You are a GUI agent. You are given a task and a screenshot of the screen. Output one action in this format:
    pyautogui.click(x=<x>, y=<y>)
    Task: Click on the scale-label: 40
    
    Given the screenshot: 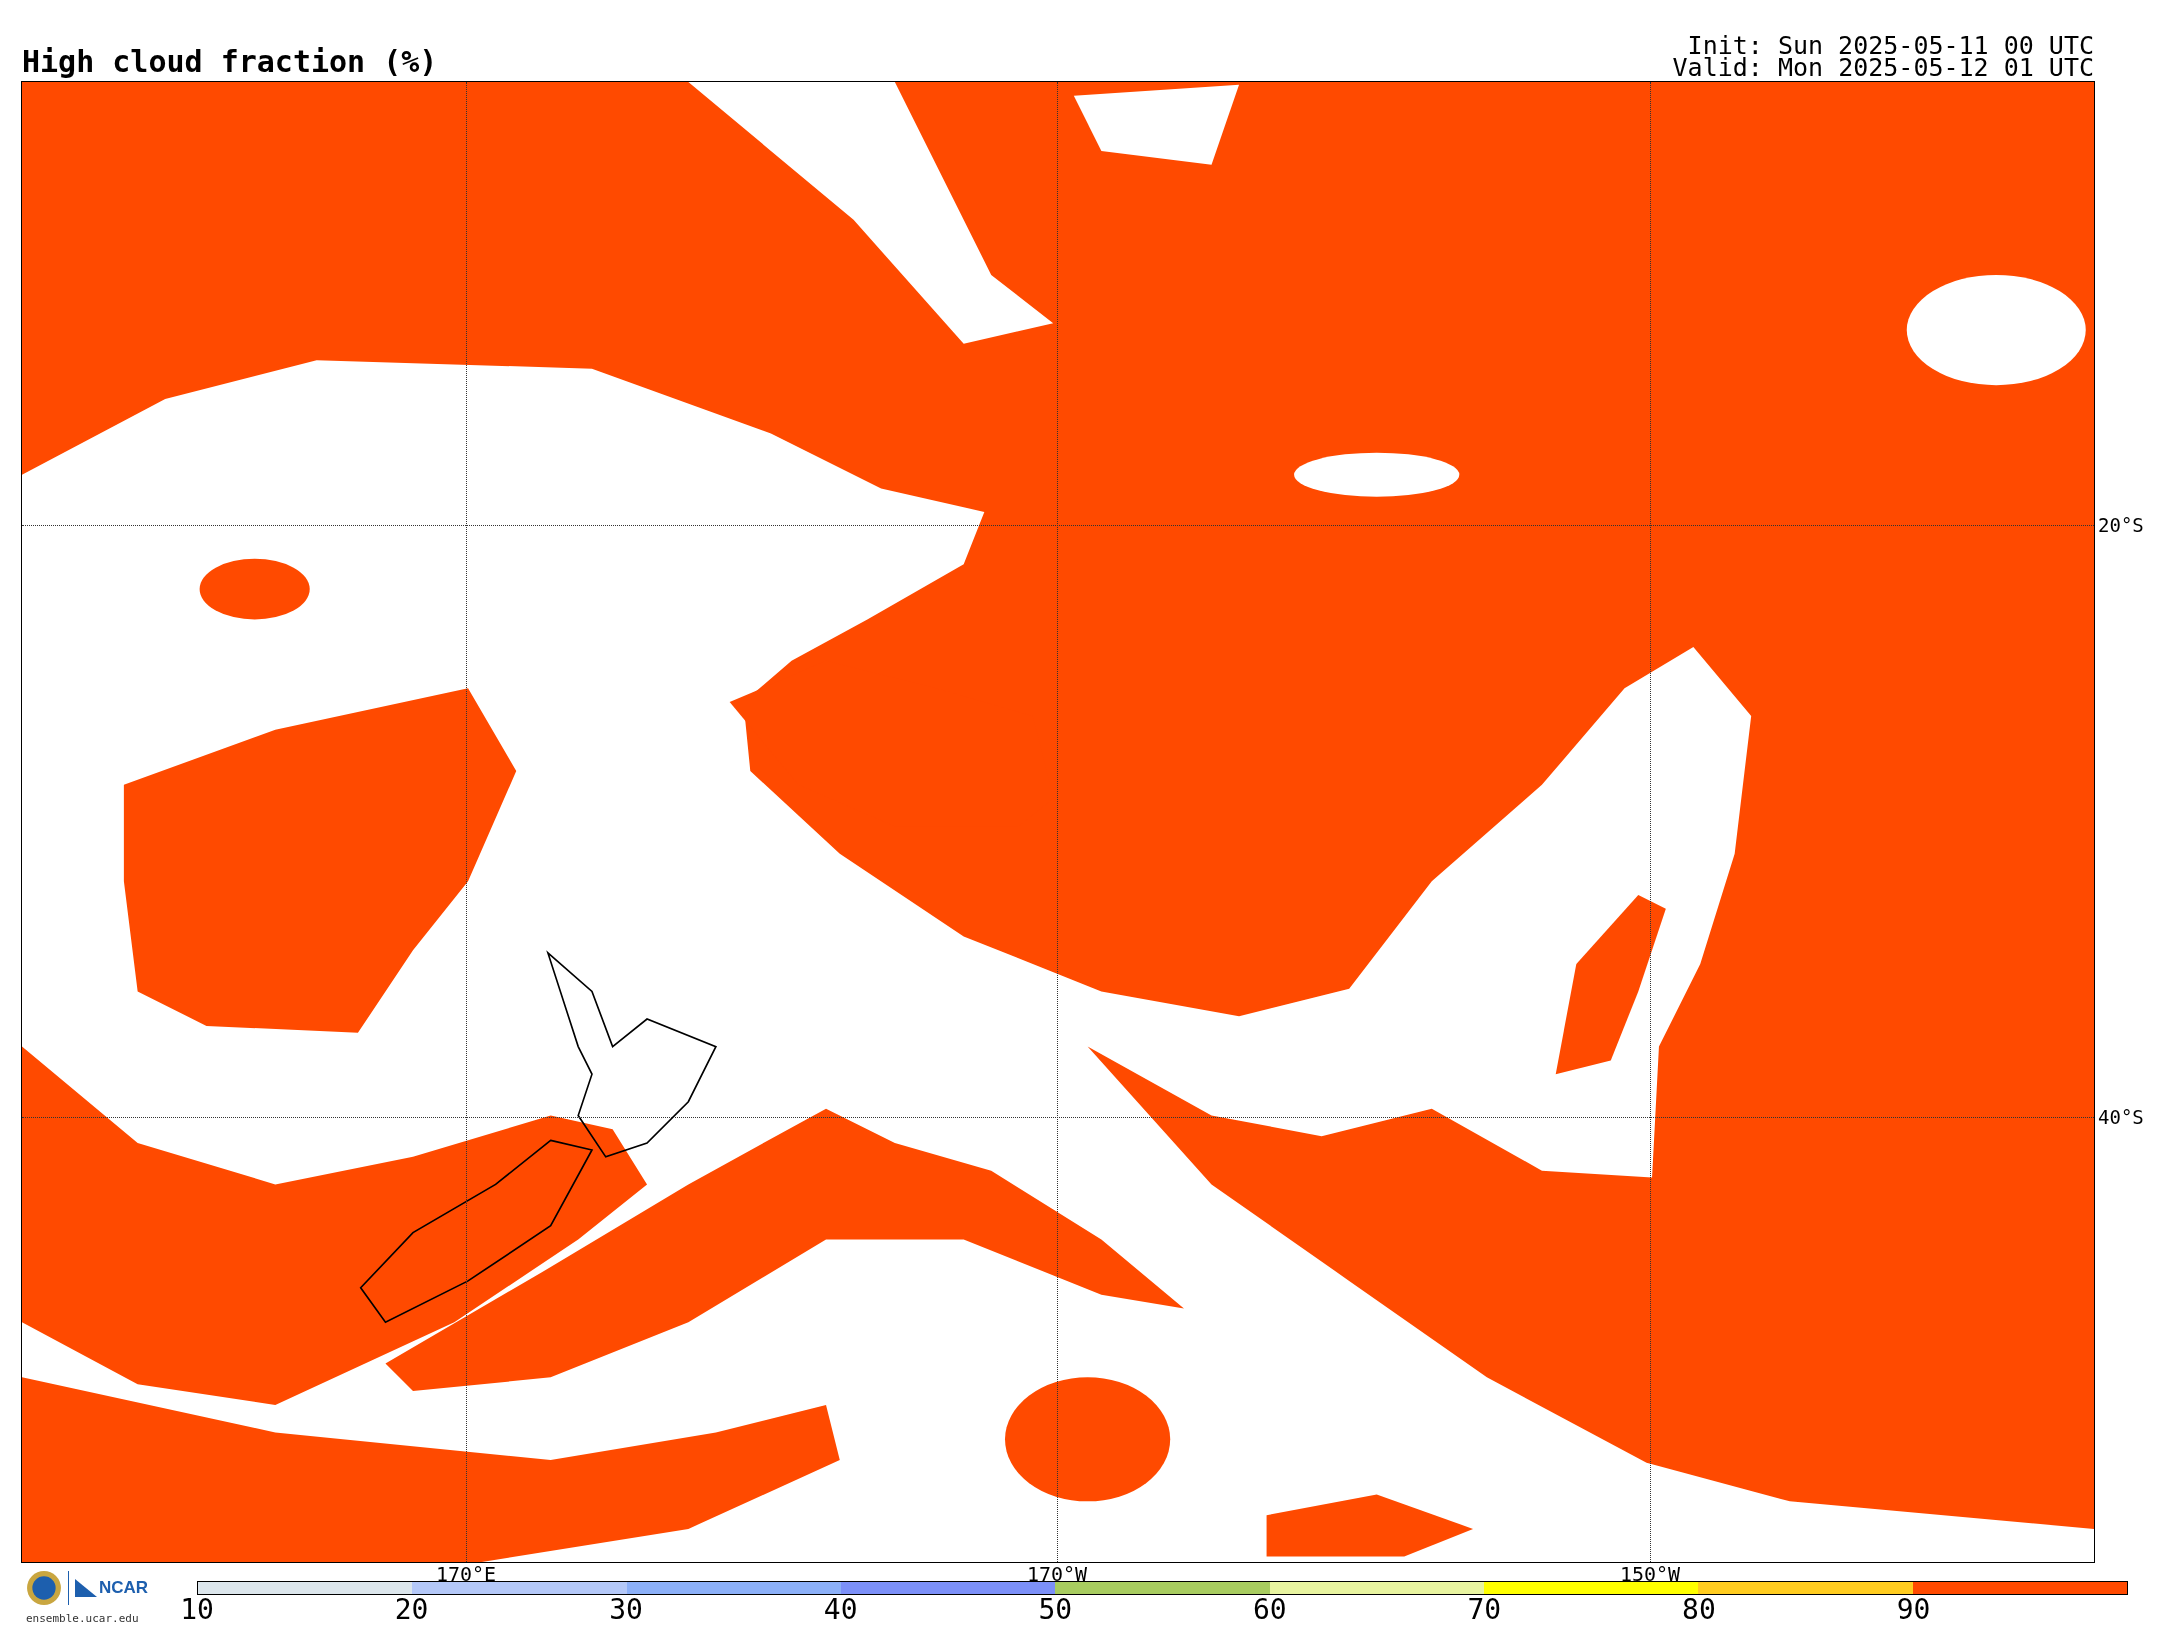 What is the action you would take?
    pyautogui.click(x=840, y=1610)
    